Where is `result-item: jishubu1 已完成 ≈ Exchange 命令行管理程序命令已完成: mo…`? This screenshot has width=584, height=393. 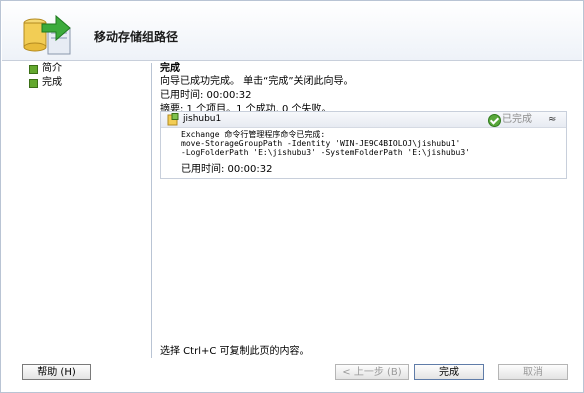
result-item: jishubu1 已完成 ≈ Exchange 命令行管理程序命令已完成: mo… is located at coordinates (363, 145).